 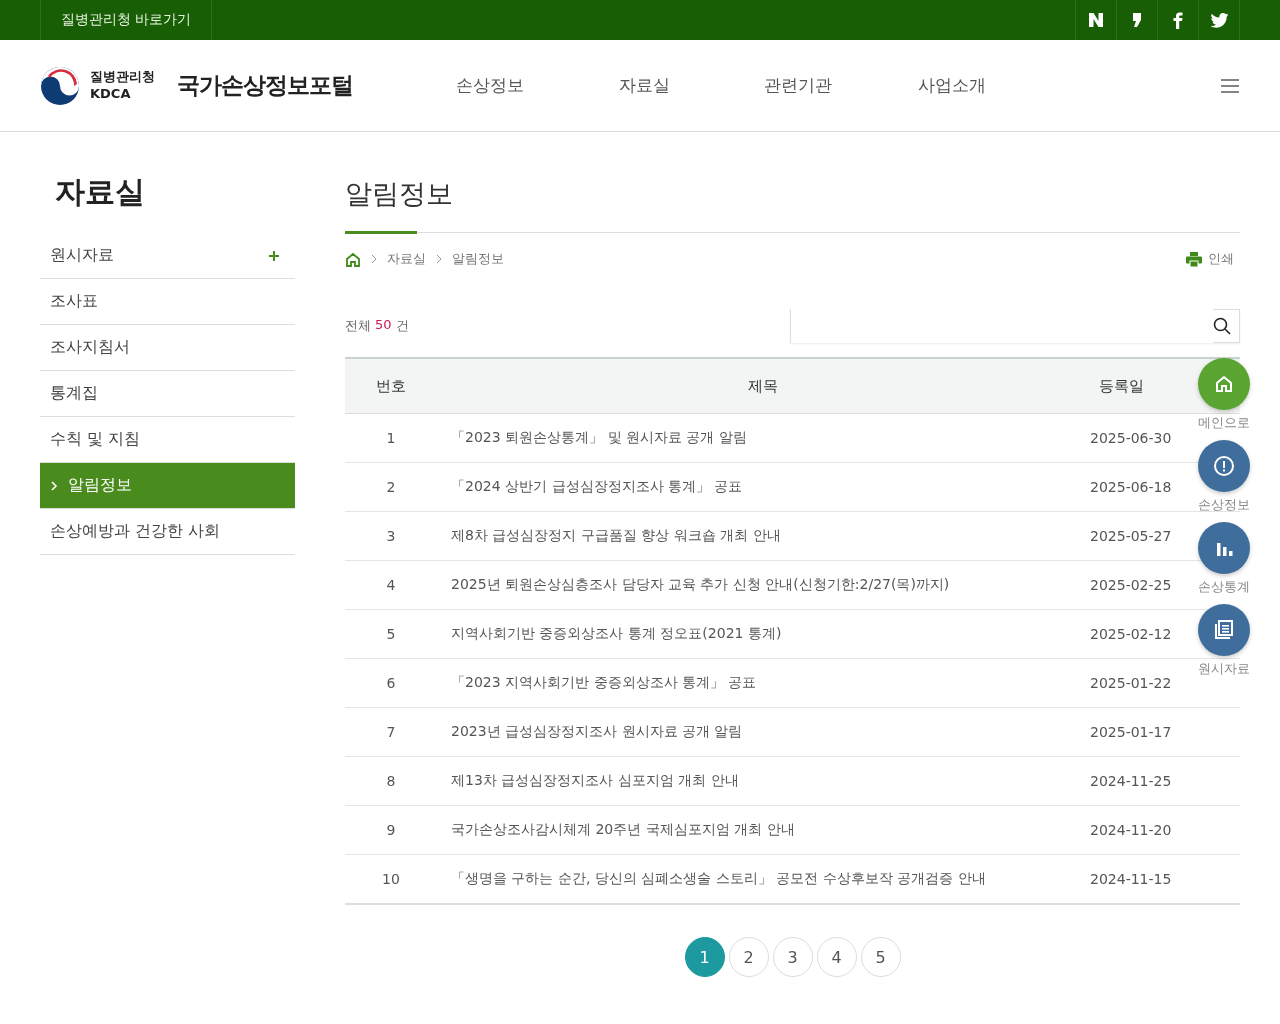 What do you see at coordinates (763, 438) in the screenshot?
I see `notice-title-link: 「2023 퇴원손상통계」 및 원시자료 공개 알림` at bounding box center [763, 438].